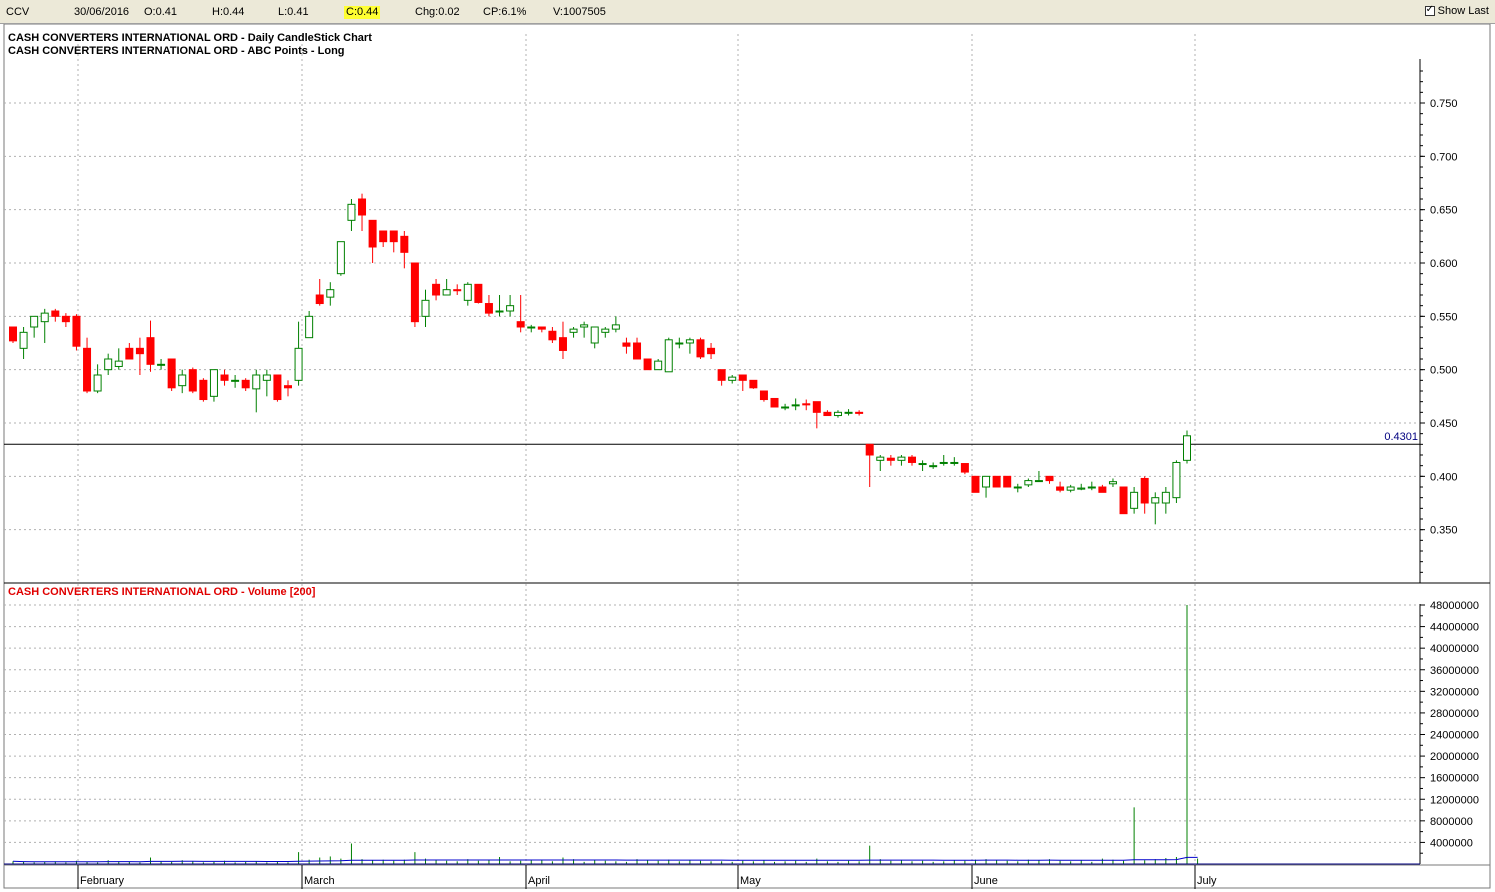 Image resolution: width=1495 pixels, height=892 pixels. I want to click on date-label: 30/06/2016, so click(102, 12).